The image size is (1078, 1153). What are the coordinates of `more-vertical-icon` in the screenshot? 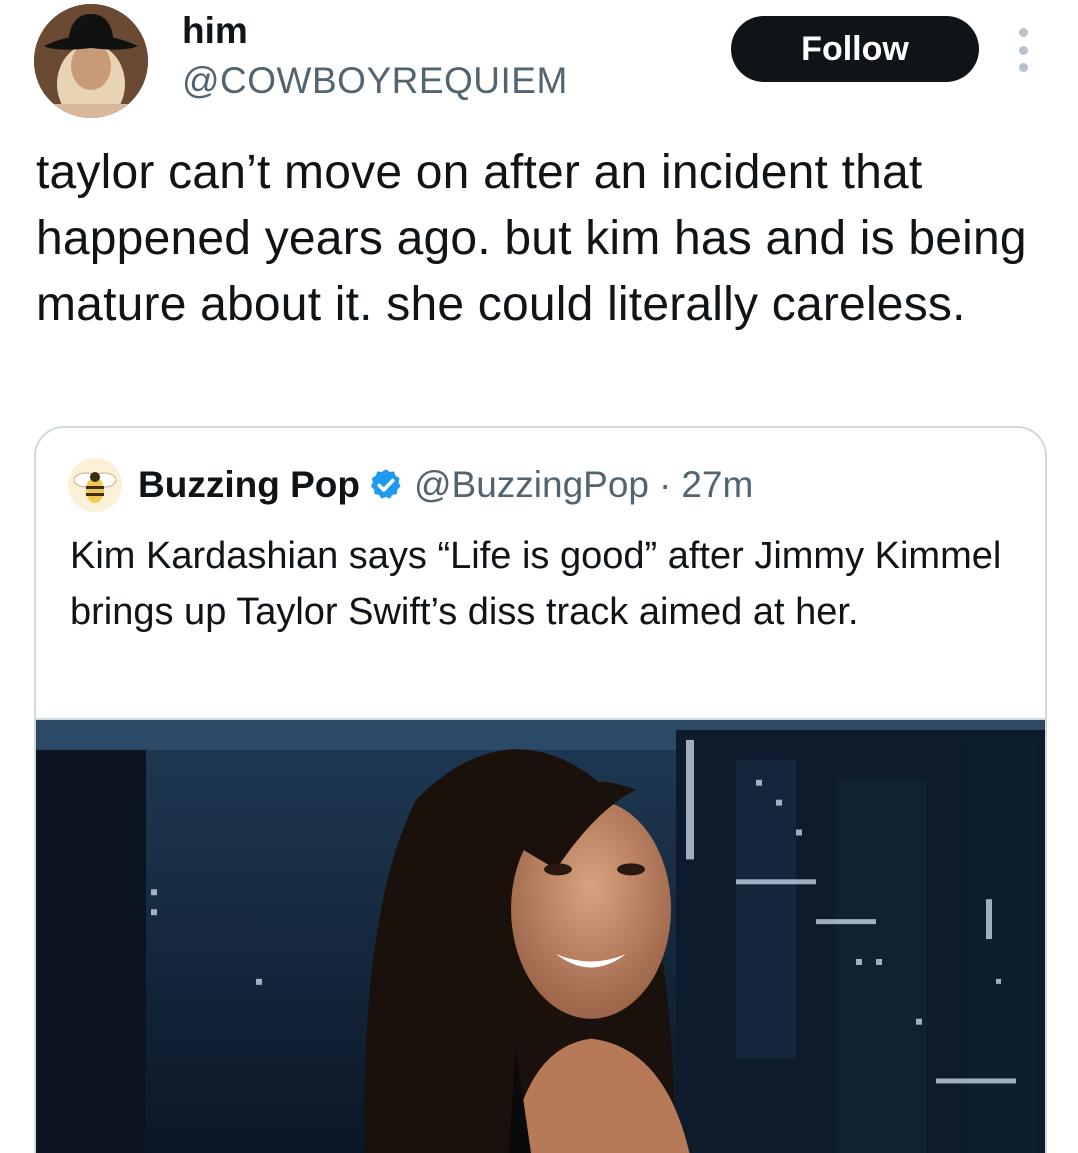 It's located at (1023, 50).